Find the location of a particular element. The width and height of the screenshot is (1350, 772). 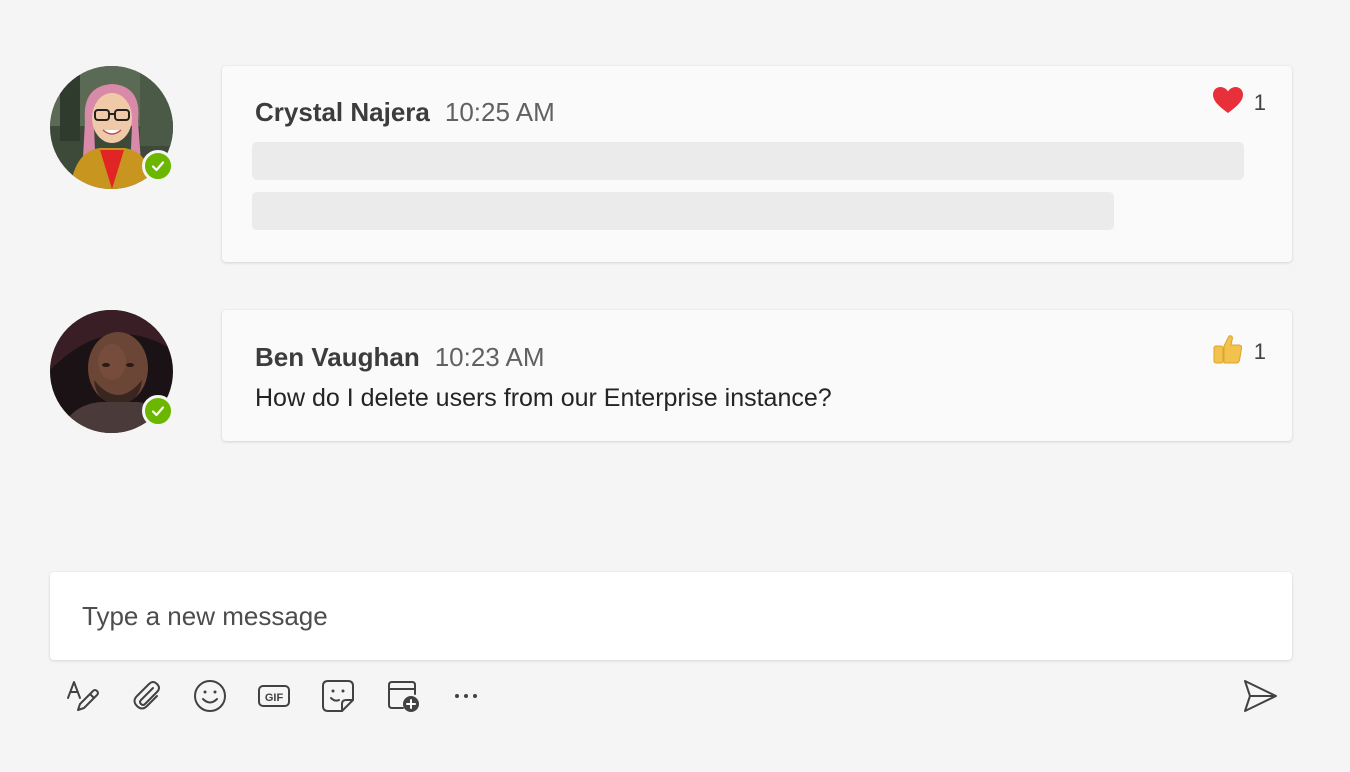

format-button is located at coordinates (82, 698).